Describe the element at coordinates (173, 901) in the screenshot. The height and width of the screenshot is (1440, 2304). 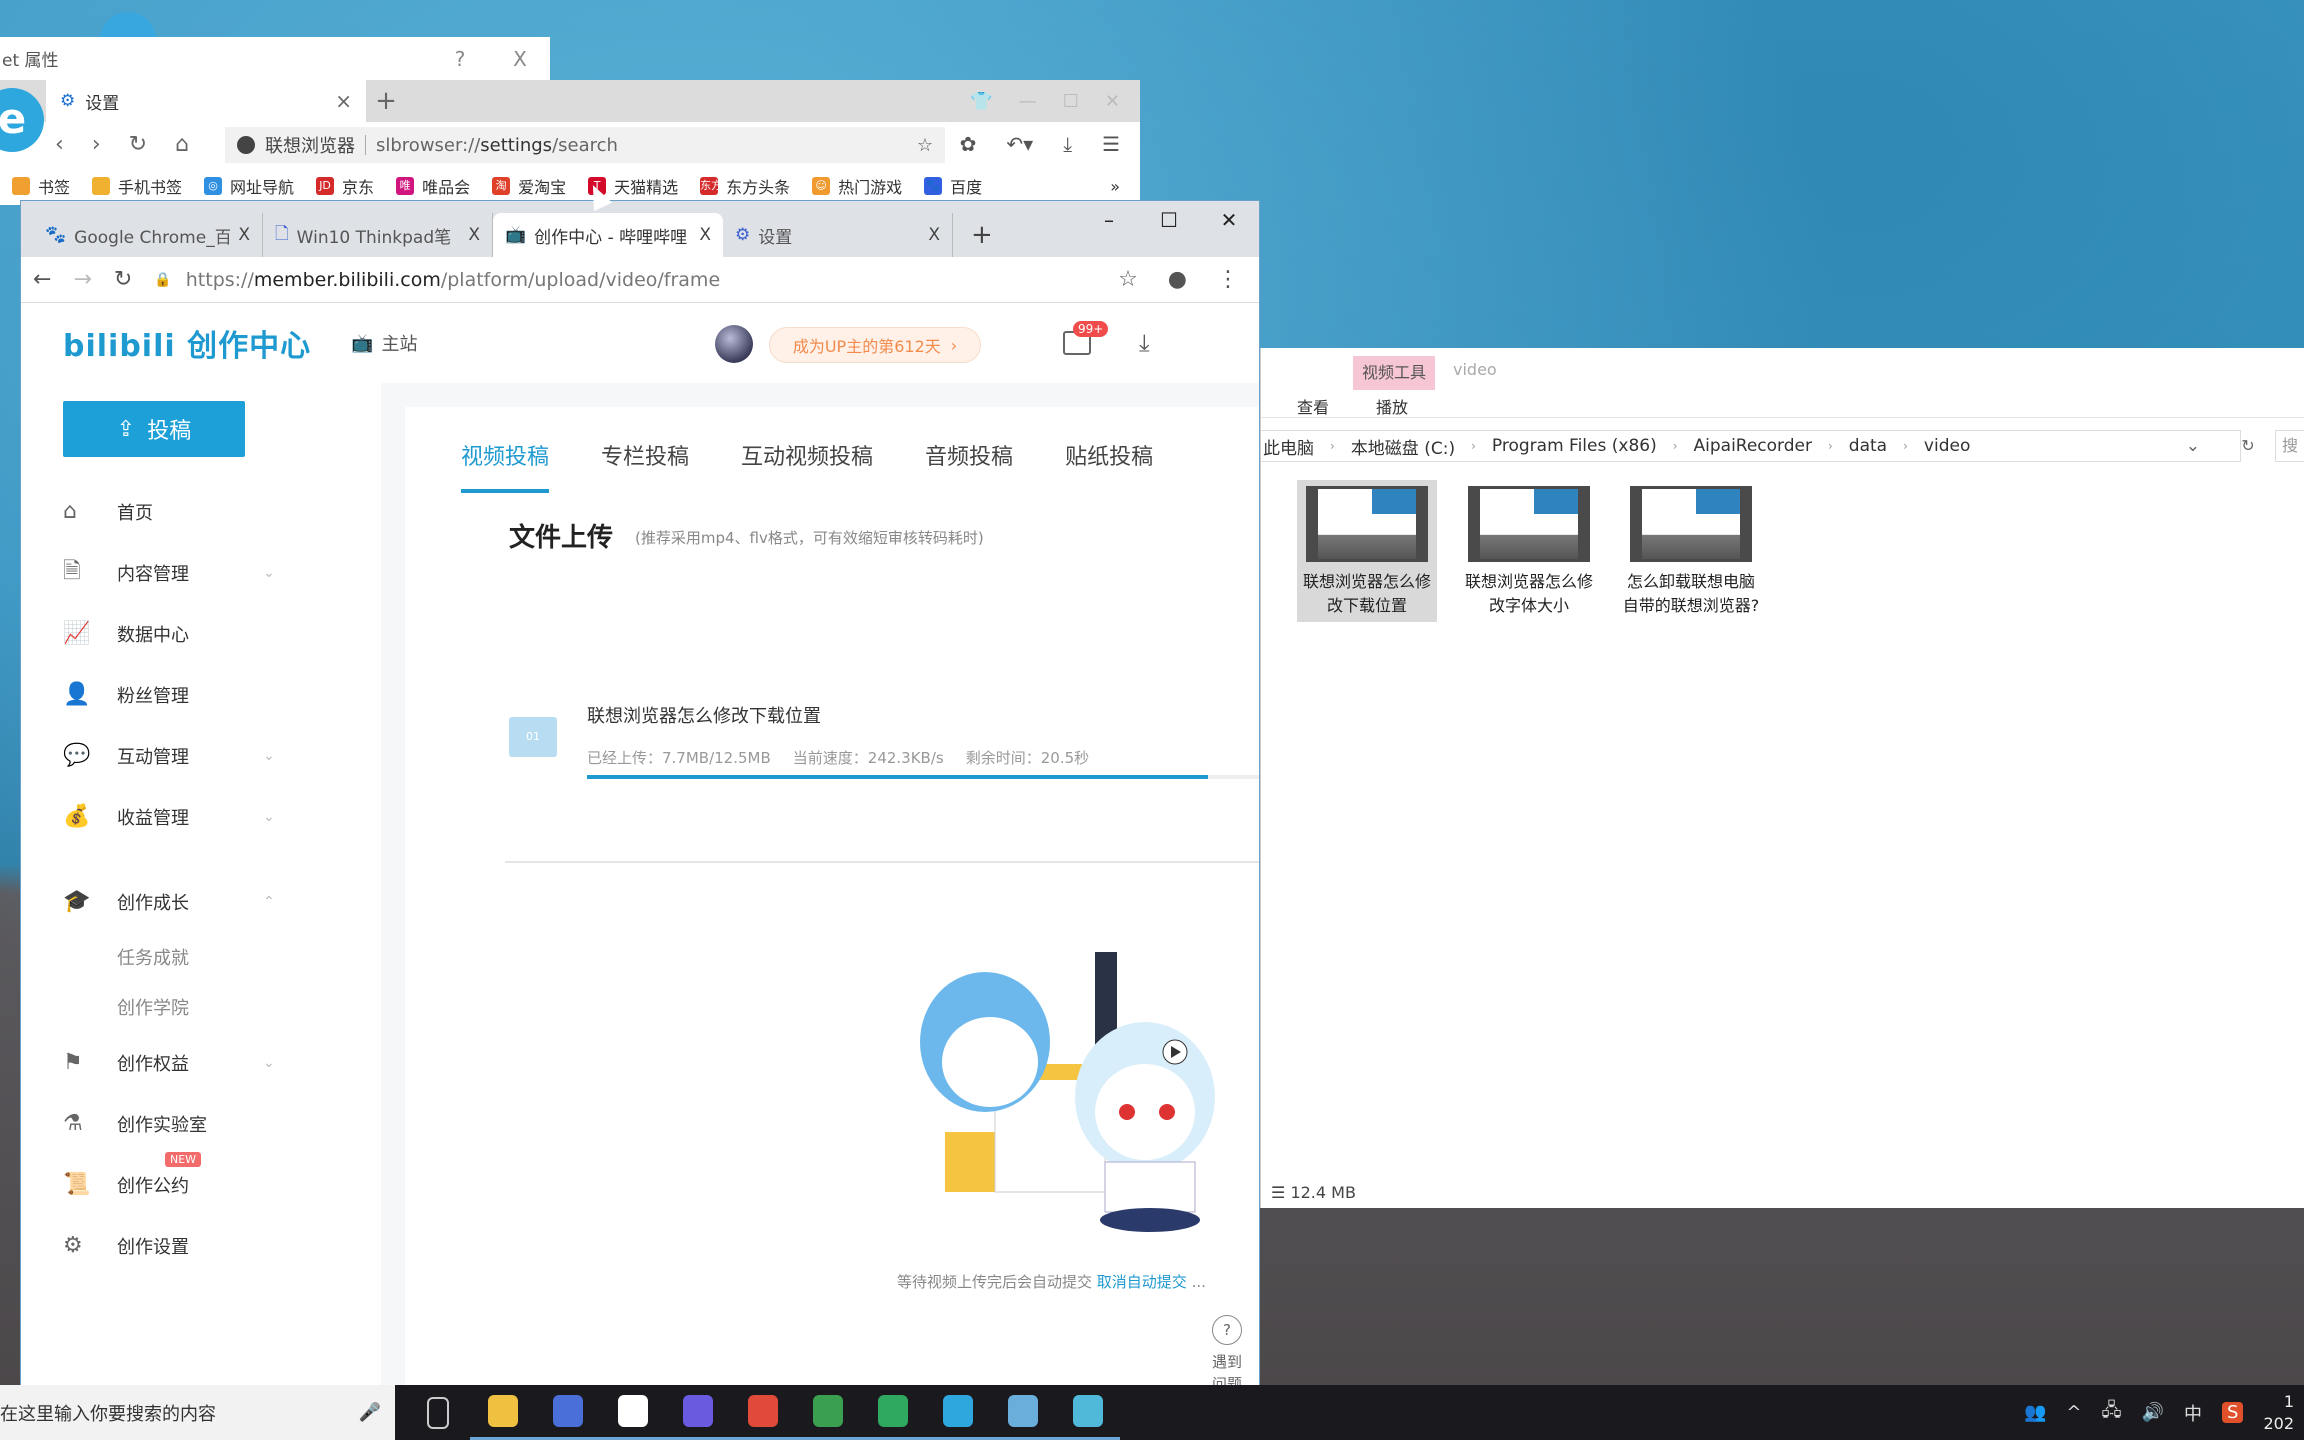
I see `sidebar-item: 🎓 创作成长 ⌃` at that location.